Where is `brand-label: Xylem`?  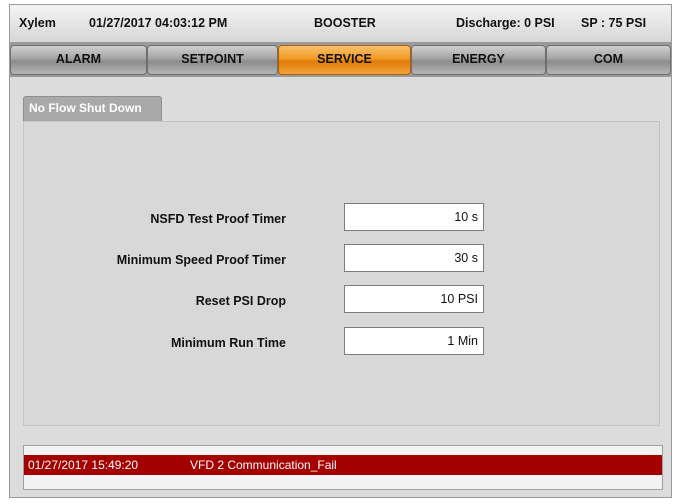 brand-label: Xylem is located at coordinates (37, 23).